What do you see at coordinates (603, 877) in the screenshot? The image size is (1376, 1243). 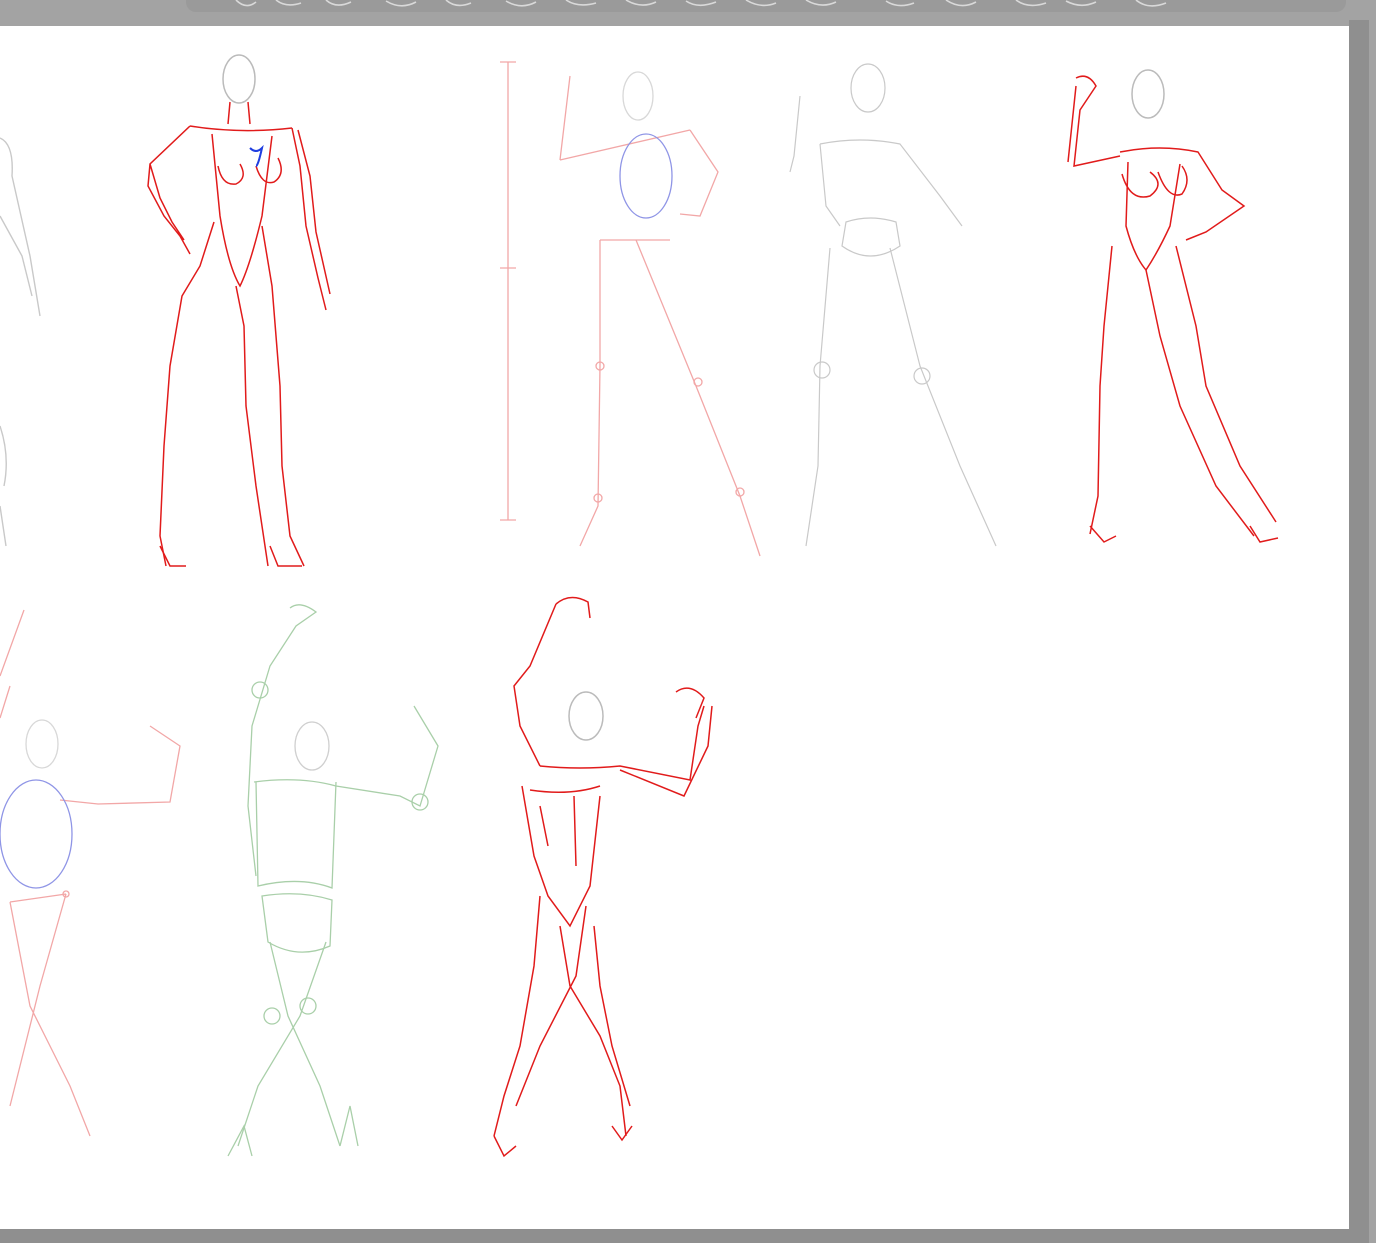 I see `dancing-figure` at bounding box center [603, 877].